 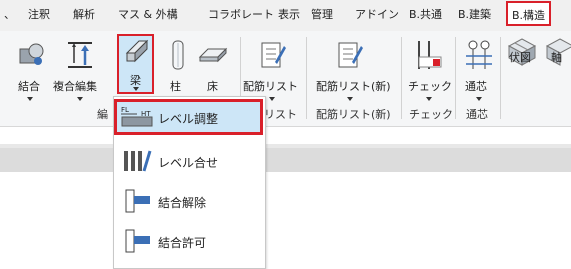 I want to click on menu-item-allow-join: 結合許可, so click(x=188, y=241).